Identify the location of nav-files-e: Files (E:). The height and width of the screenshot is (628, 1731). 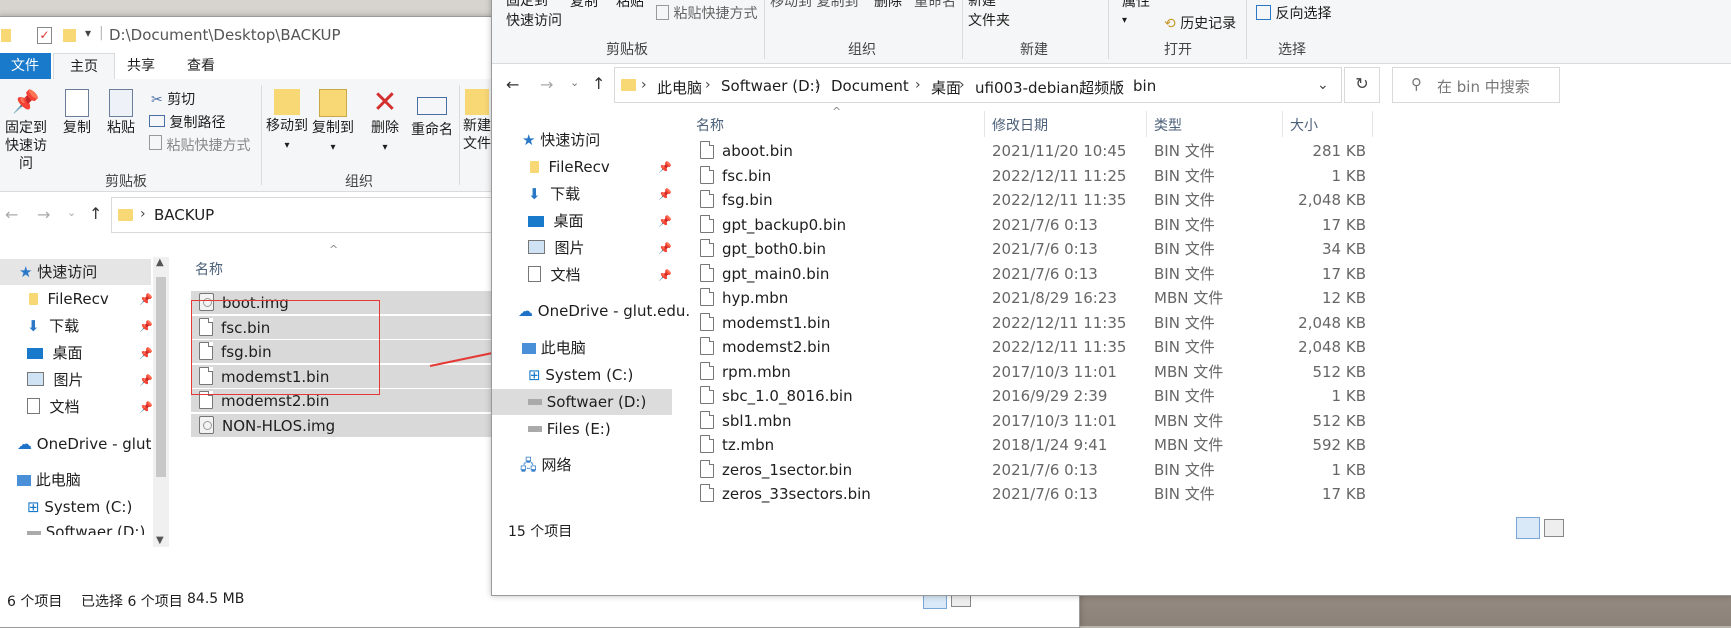
(569, 429).